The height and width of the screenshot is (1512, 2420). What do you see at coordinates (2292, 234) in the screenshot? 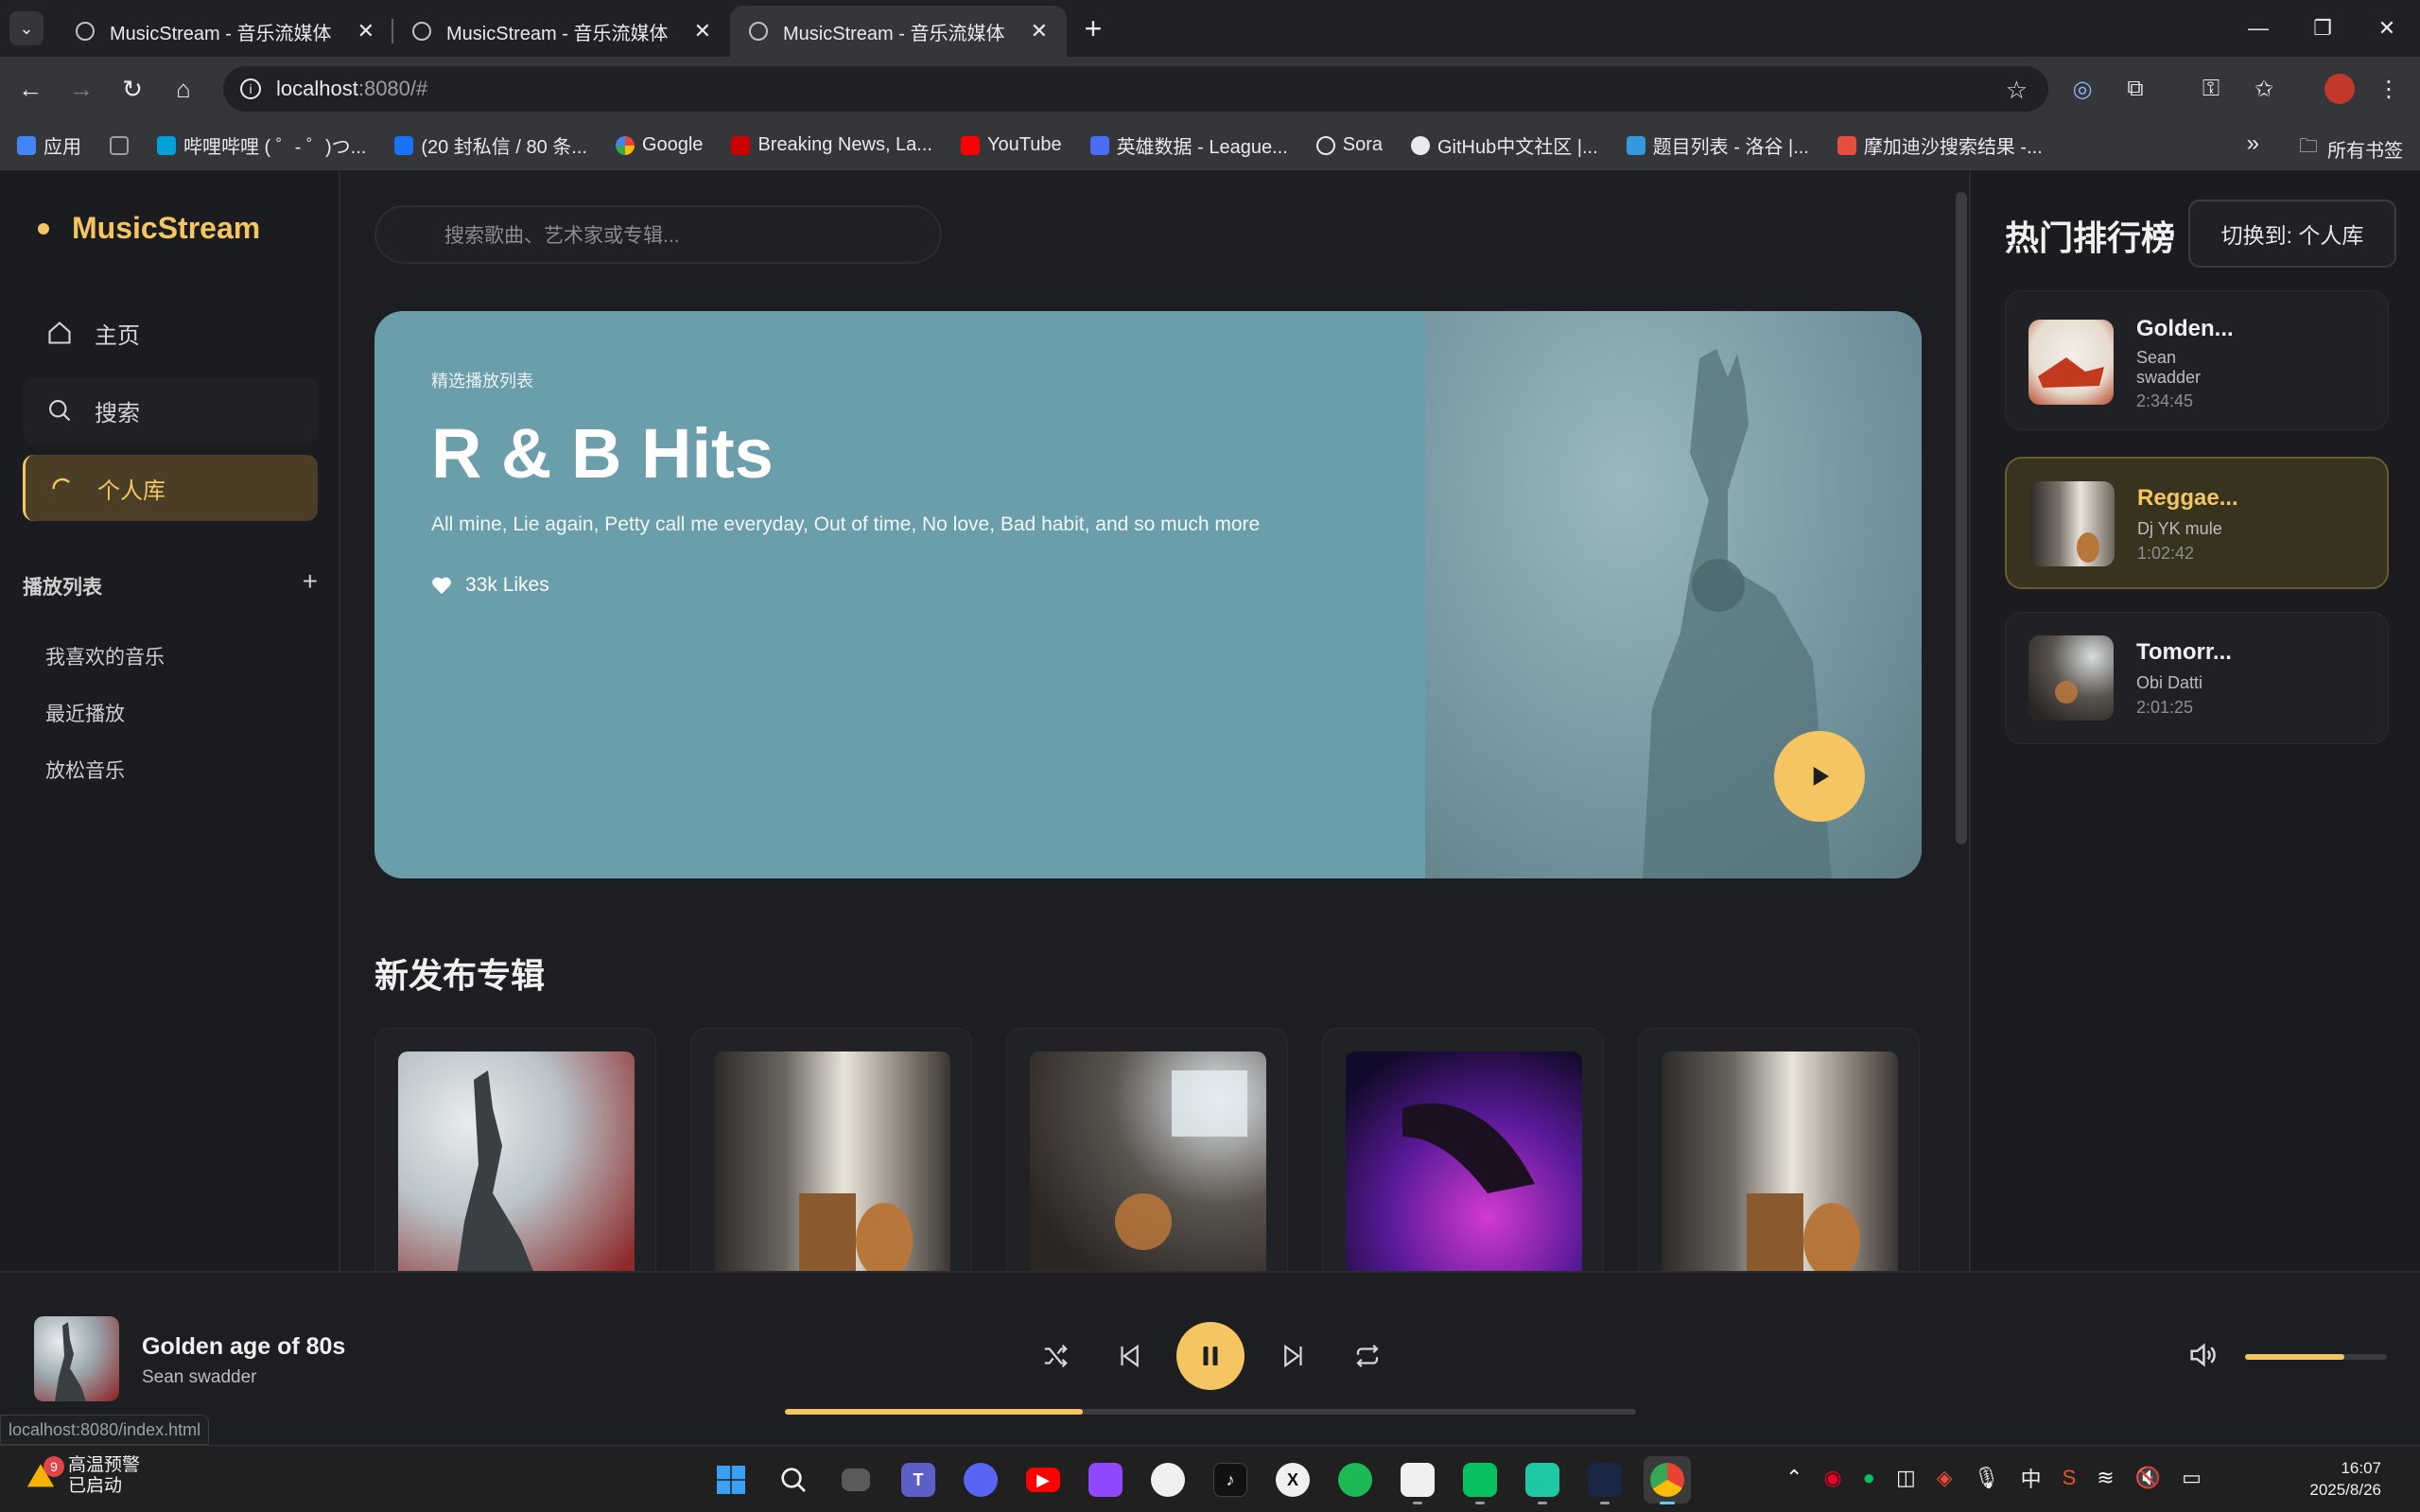
I see `switch-view-button: 切换到: 个人库` at bounding box center [2292, 234].